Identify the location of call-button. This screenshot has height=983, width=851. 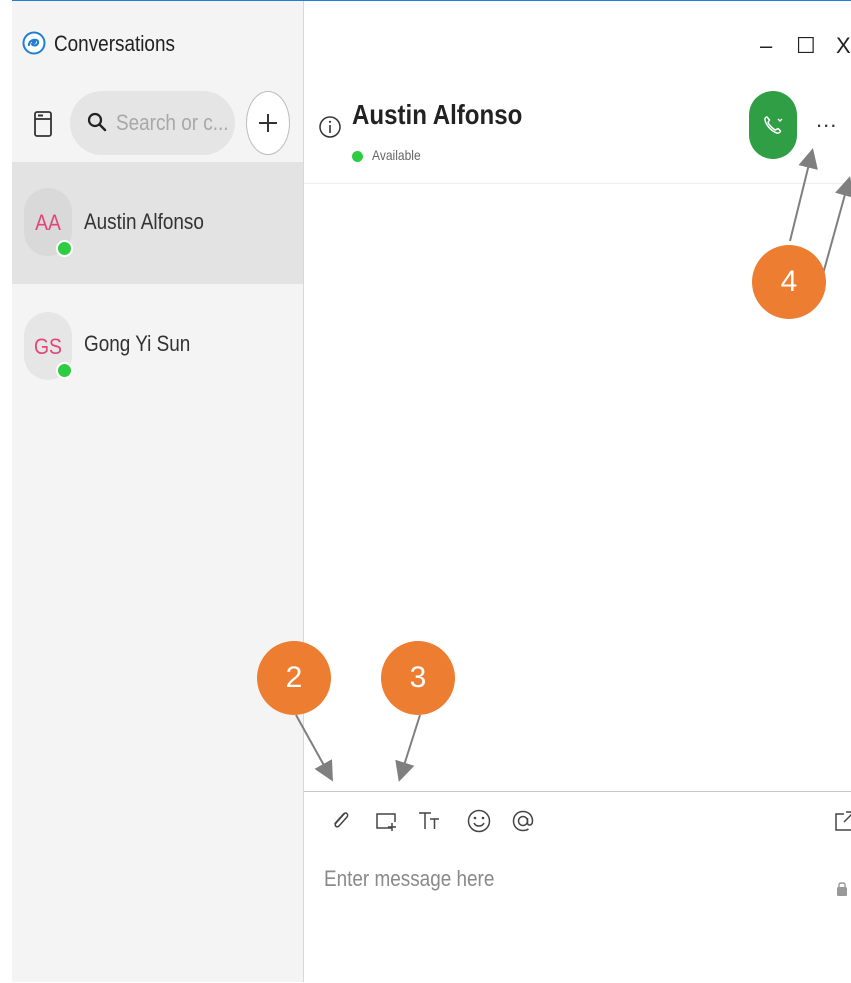
(773, 125).